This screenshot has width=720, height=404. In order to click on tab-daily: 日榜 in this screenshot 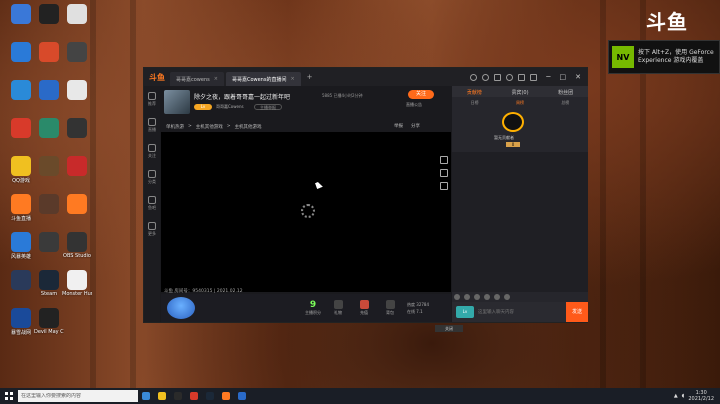, I will do `click(475, 102)`.